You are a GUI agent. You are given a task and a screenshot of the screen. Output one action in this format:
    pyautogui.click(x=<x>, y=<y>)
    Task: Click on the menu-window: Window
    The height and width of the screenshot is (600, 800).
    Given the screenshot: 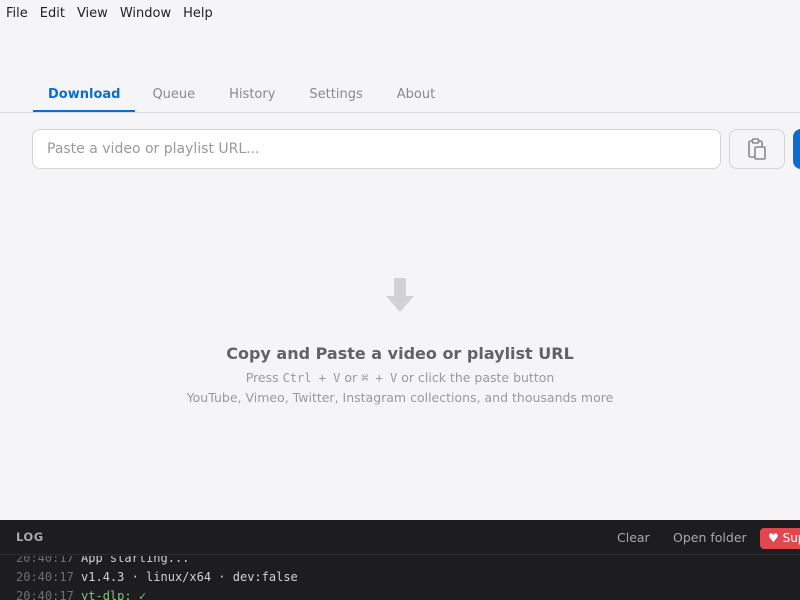 What is the action you would take?
    pyautogui.click(x=145, y=13)
    